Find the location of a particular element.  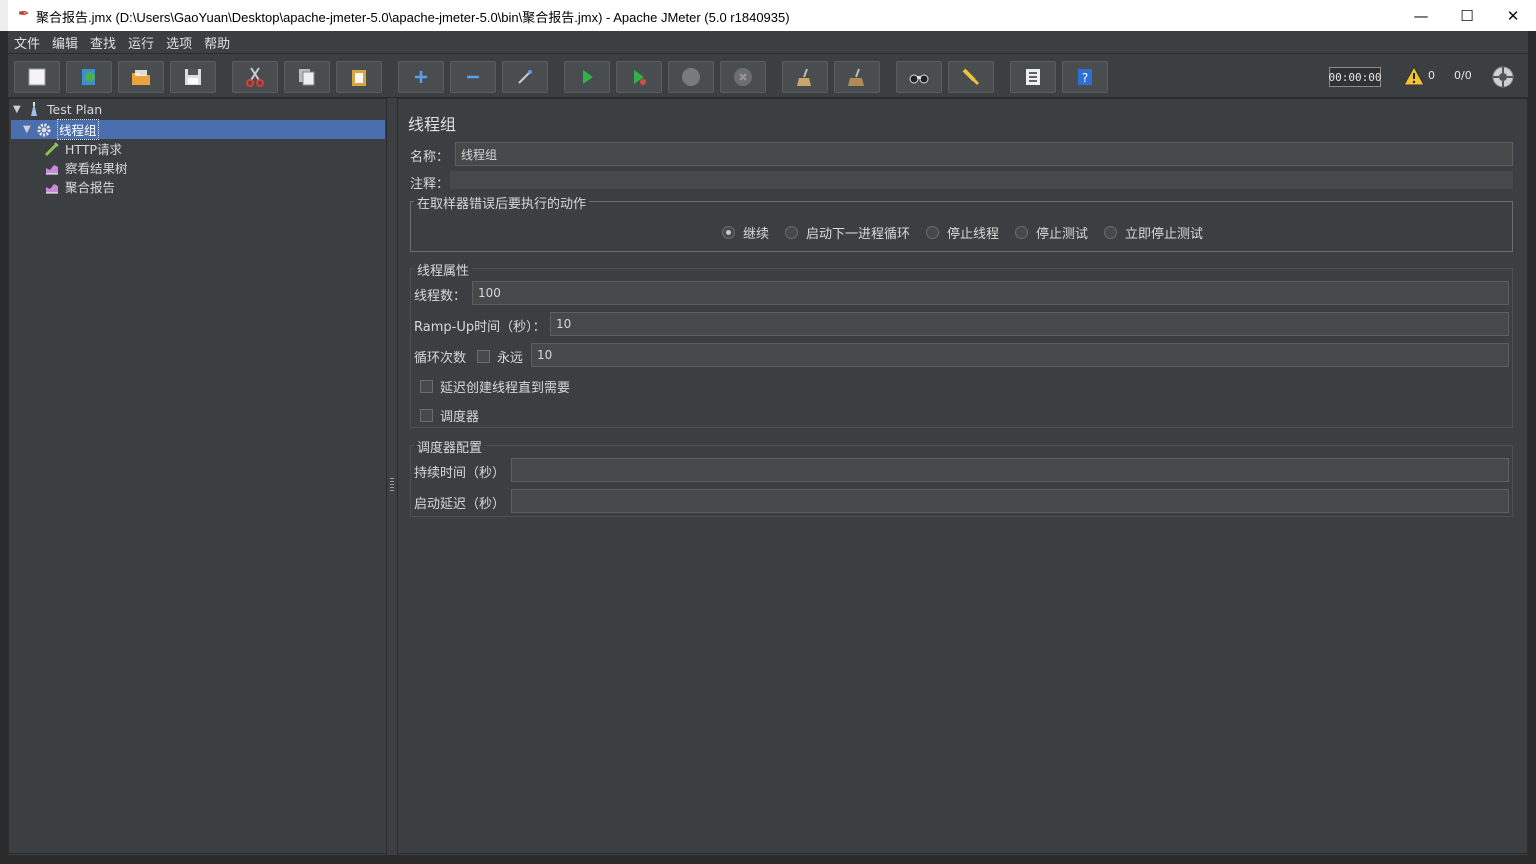

rampup-input is located at coordinates (1029, 324).